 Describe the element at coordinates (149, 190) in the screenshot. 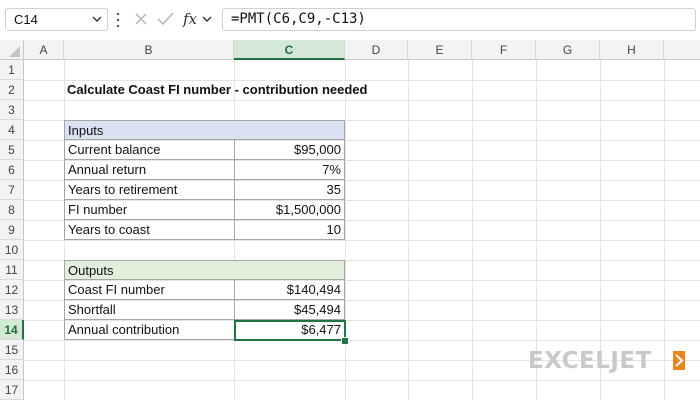

I see `input-label-cell: Years to retirement` at that location.